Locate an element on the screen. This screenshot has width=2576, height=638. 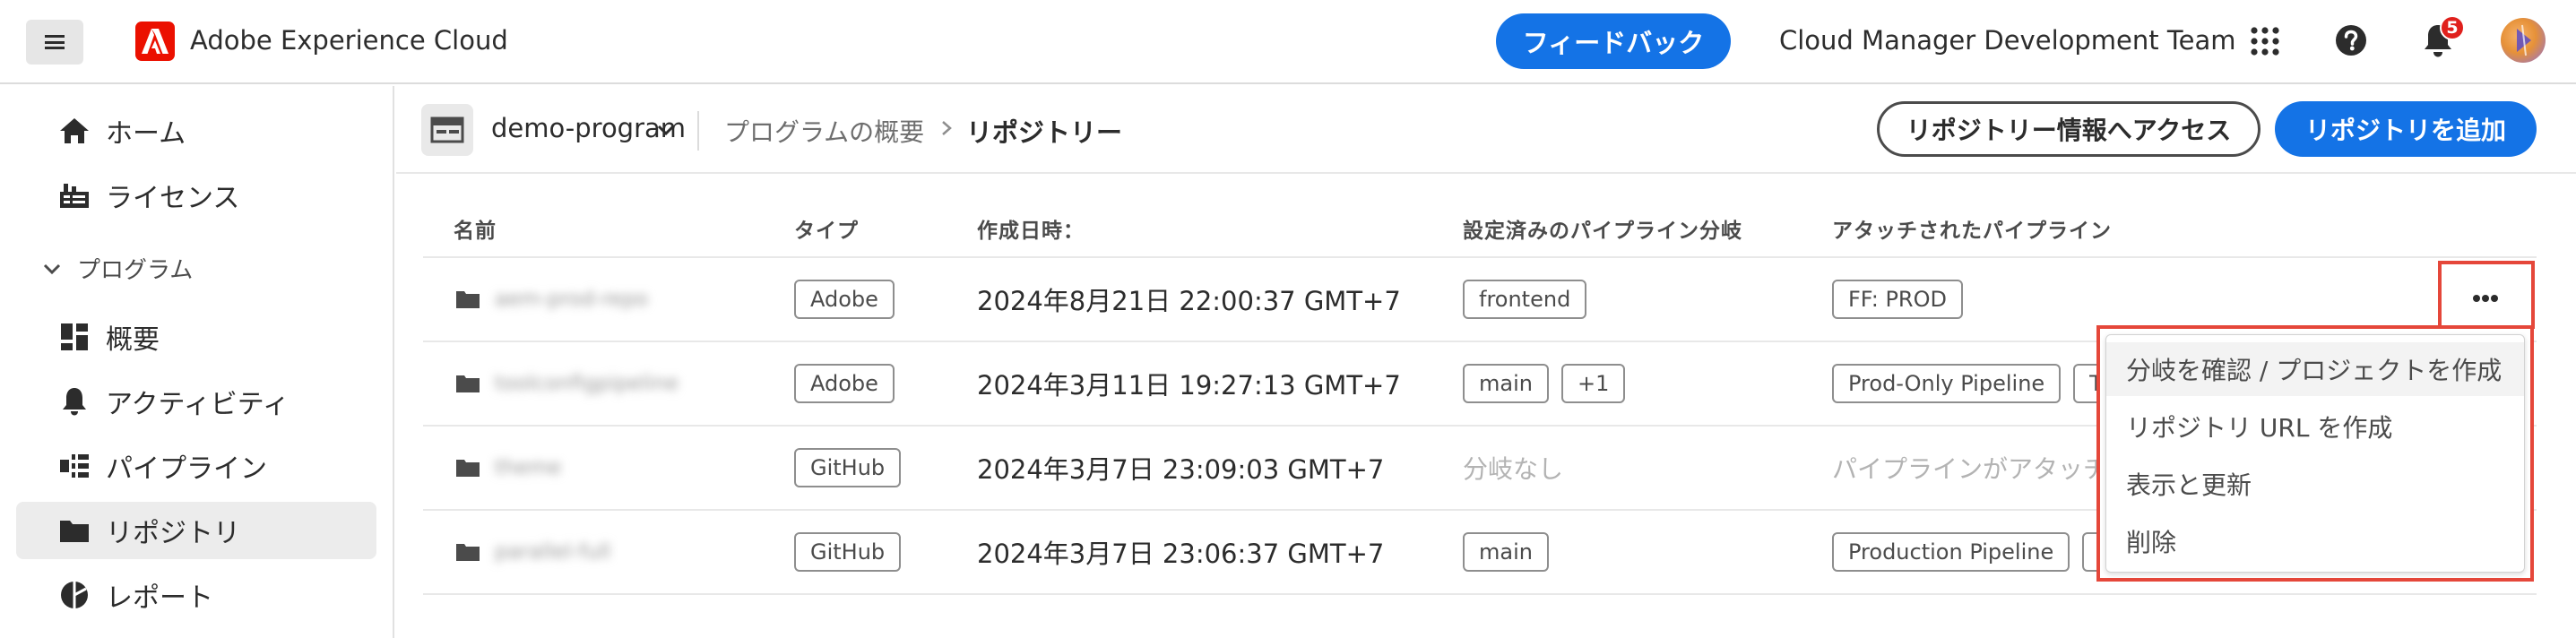
license-icon is located at coordinates (74, 195).